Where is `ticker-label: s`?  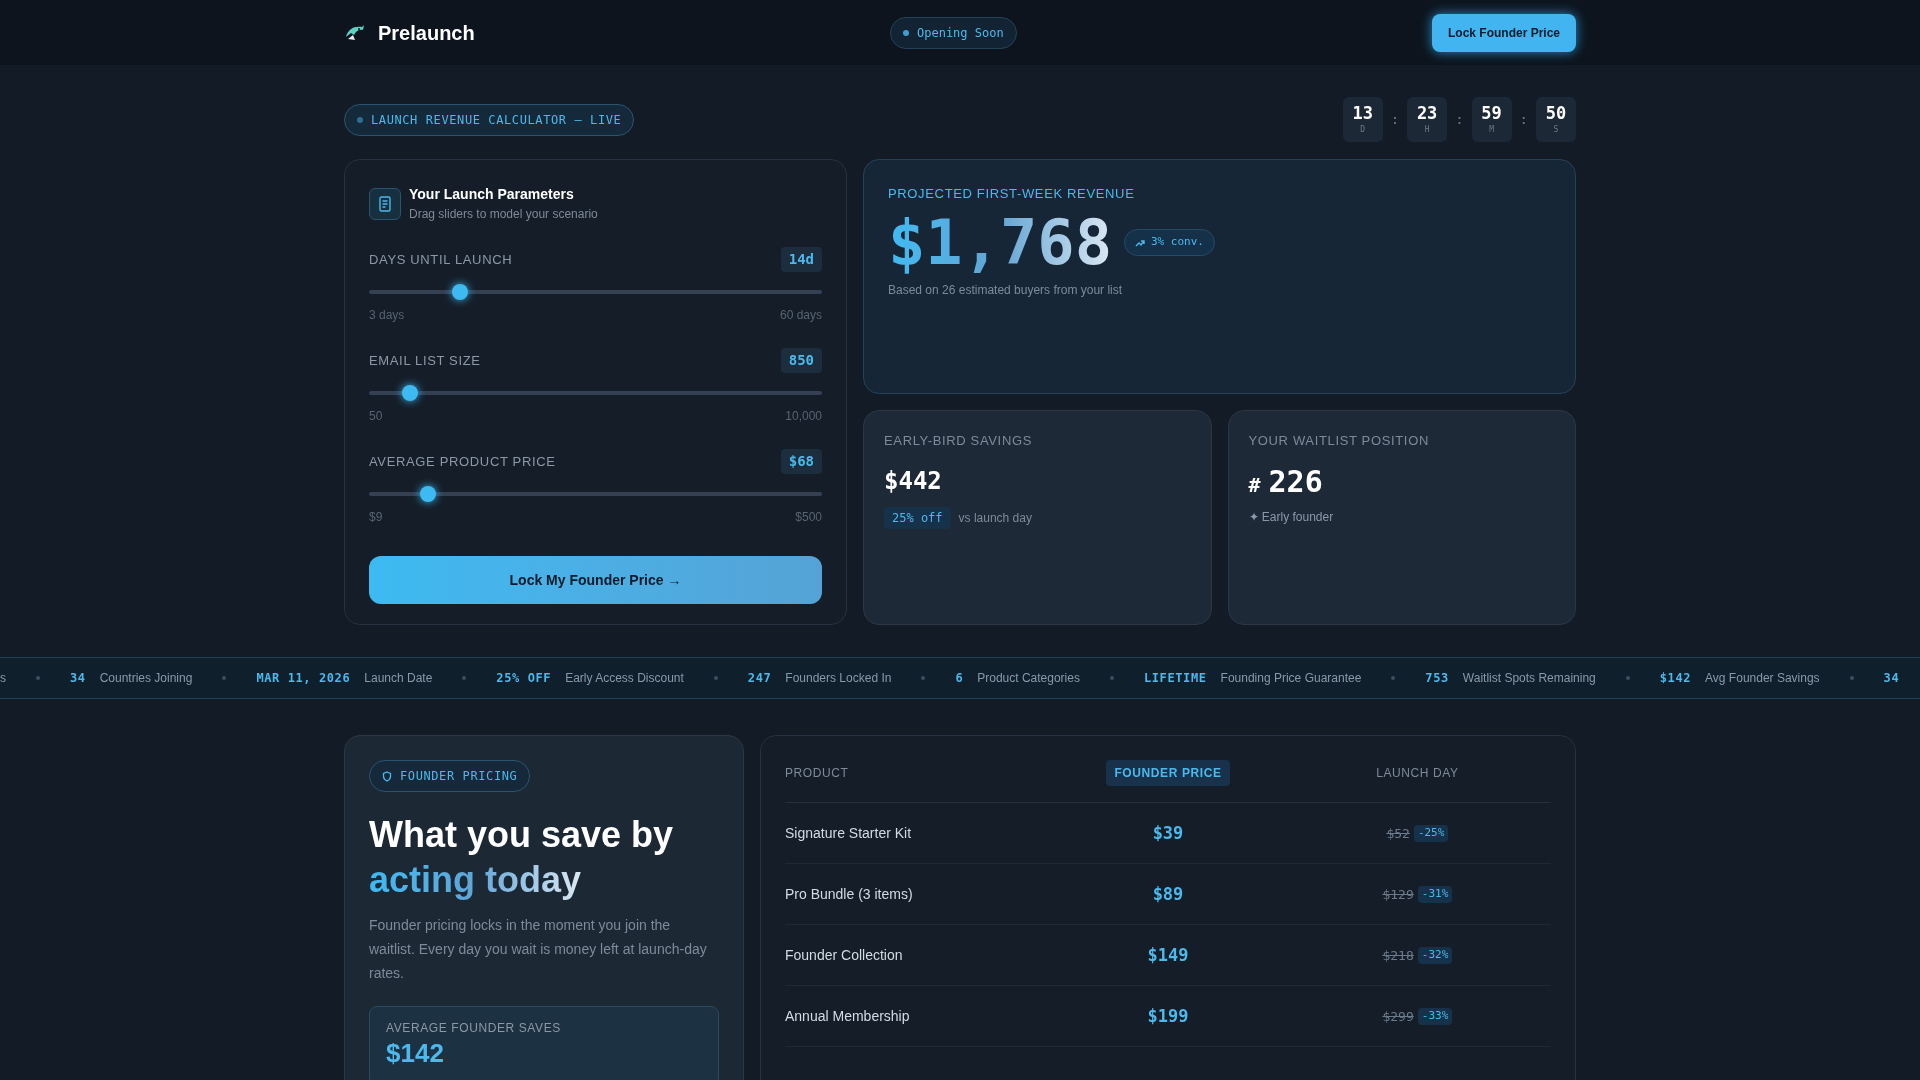 ticker-label: s is located at coordinates (3, 679).